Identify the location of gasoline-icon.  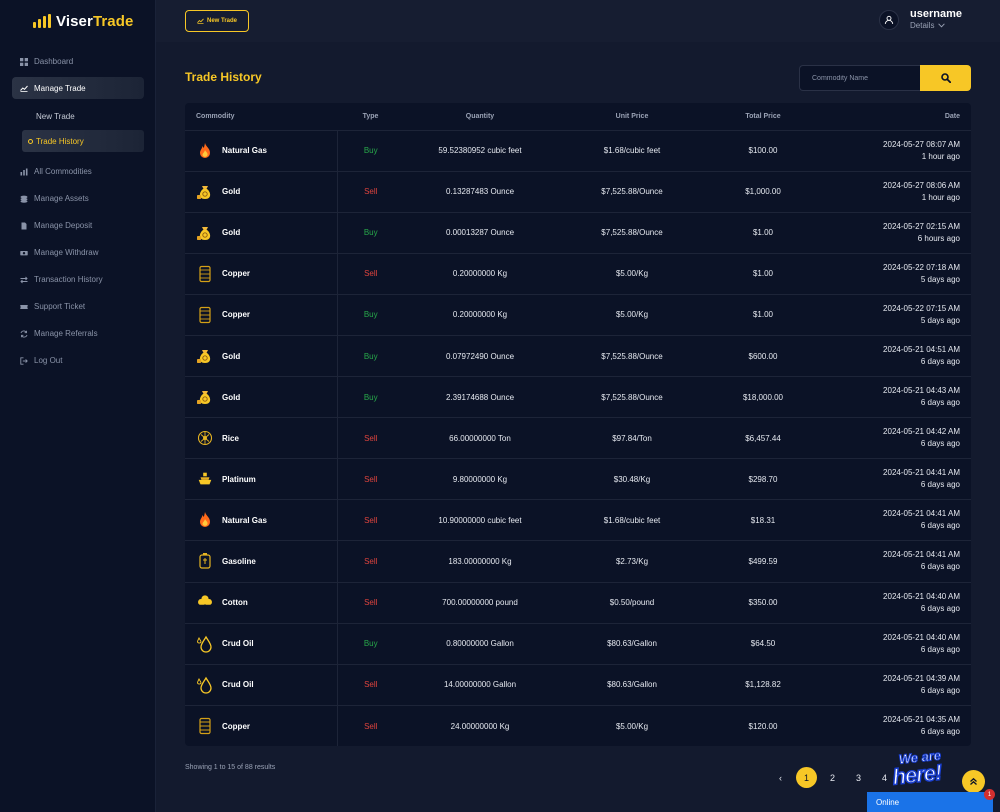
(205, 561).